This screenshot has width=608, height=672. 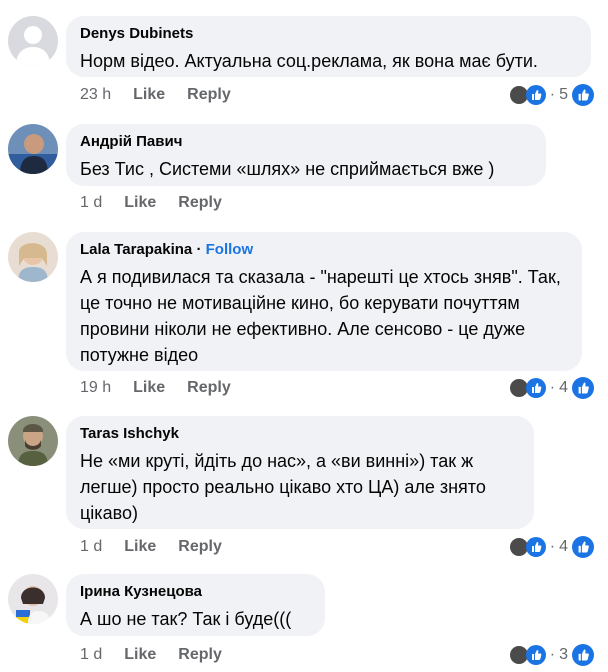 What do you see at coordinates (324, 250) in the screenshot?
I see `comment-header: Lala Tarapakina · Follow` at bounding box center [324, 250].